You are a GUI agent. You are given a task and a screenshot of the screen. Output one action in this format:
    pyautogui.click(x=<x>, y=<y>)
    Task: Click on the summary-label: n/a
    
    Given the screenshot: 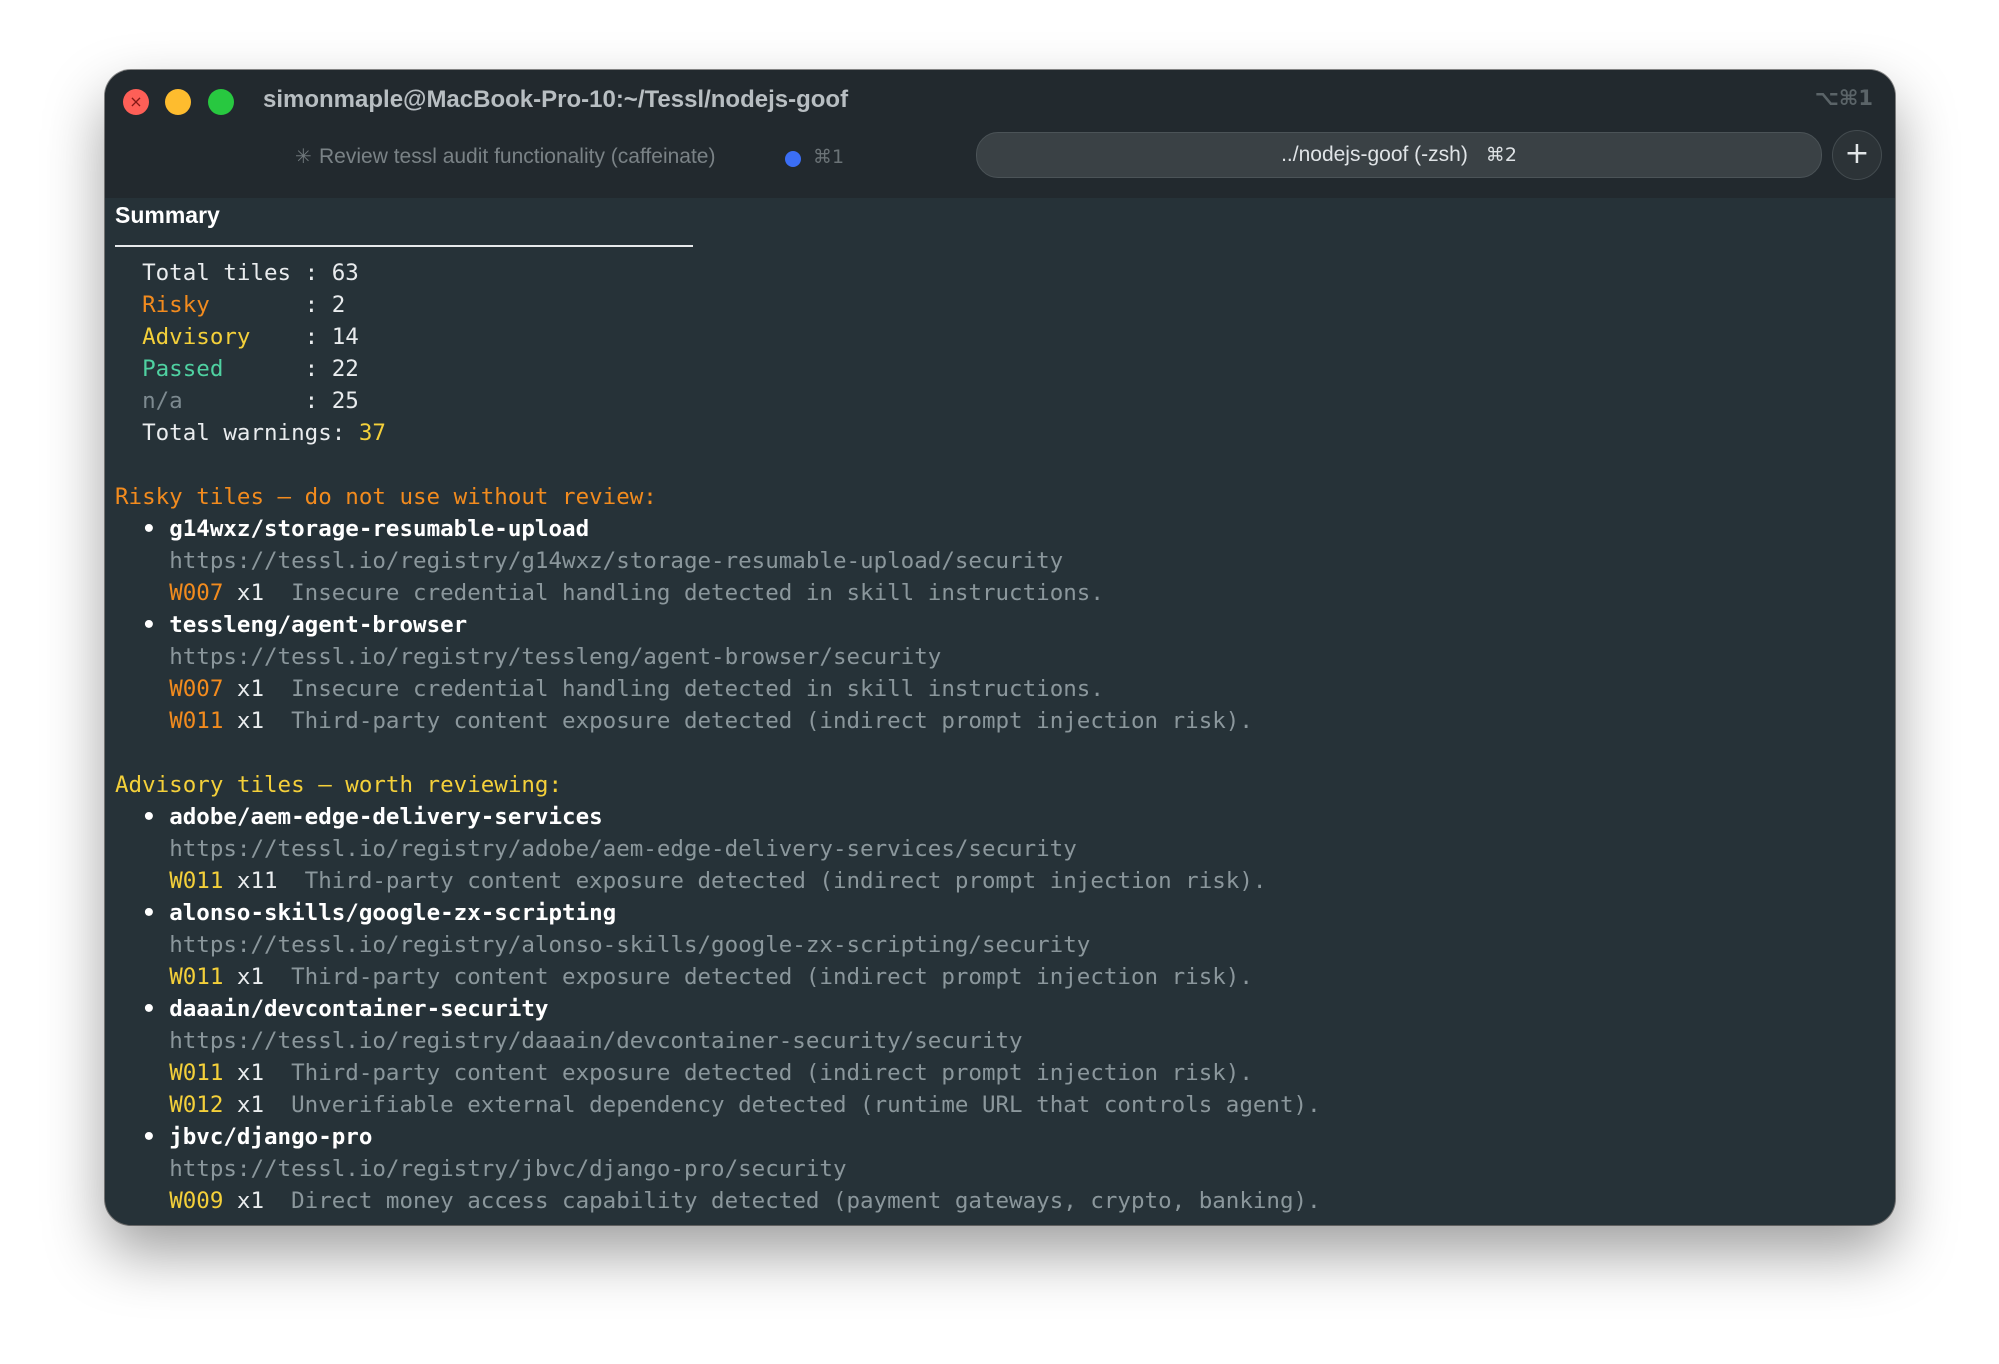 What is the action you would take?
    pyautogui.click(x=223, y=401)
    